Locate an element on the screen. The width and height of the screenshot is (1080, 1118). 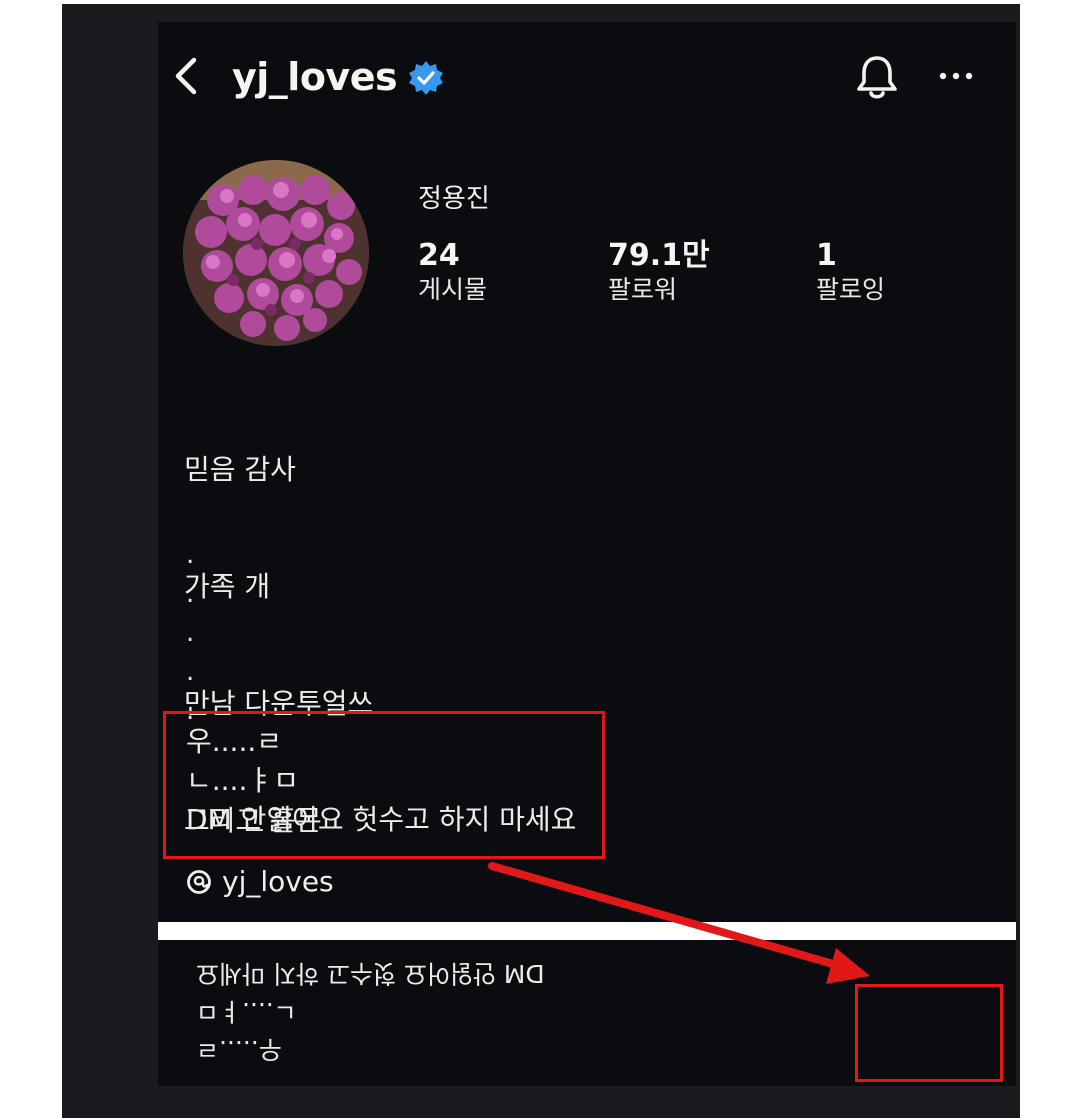
annotation-arrow is located at coordinates (679, 923).